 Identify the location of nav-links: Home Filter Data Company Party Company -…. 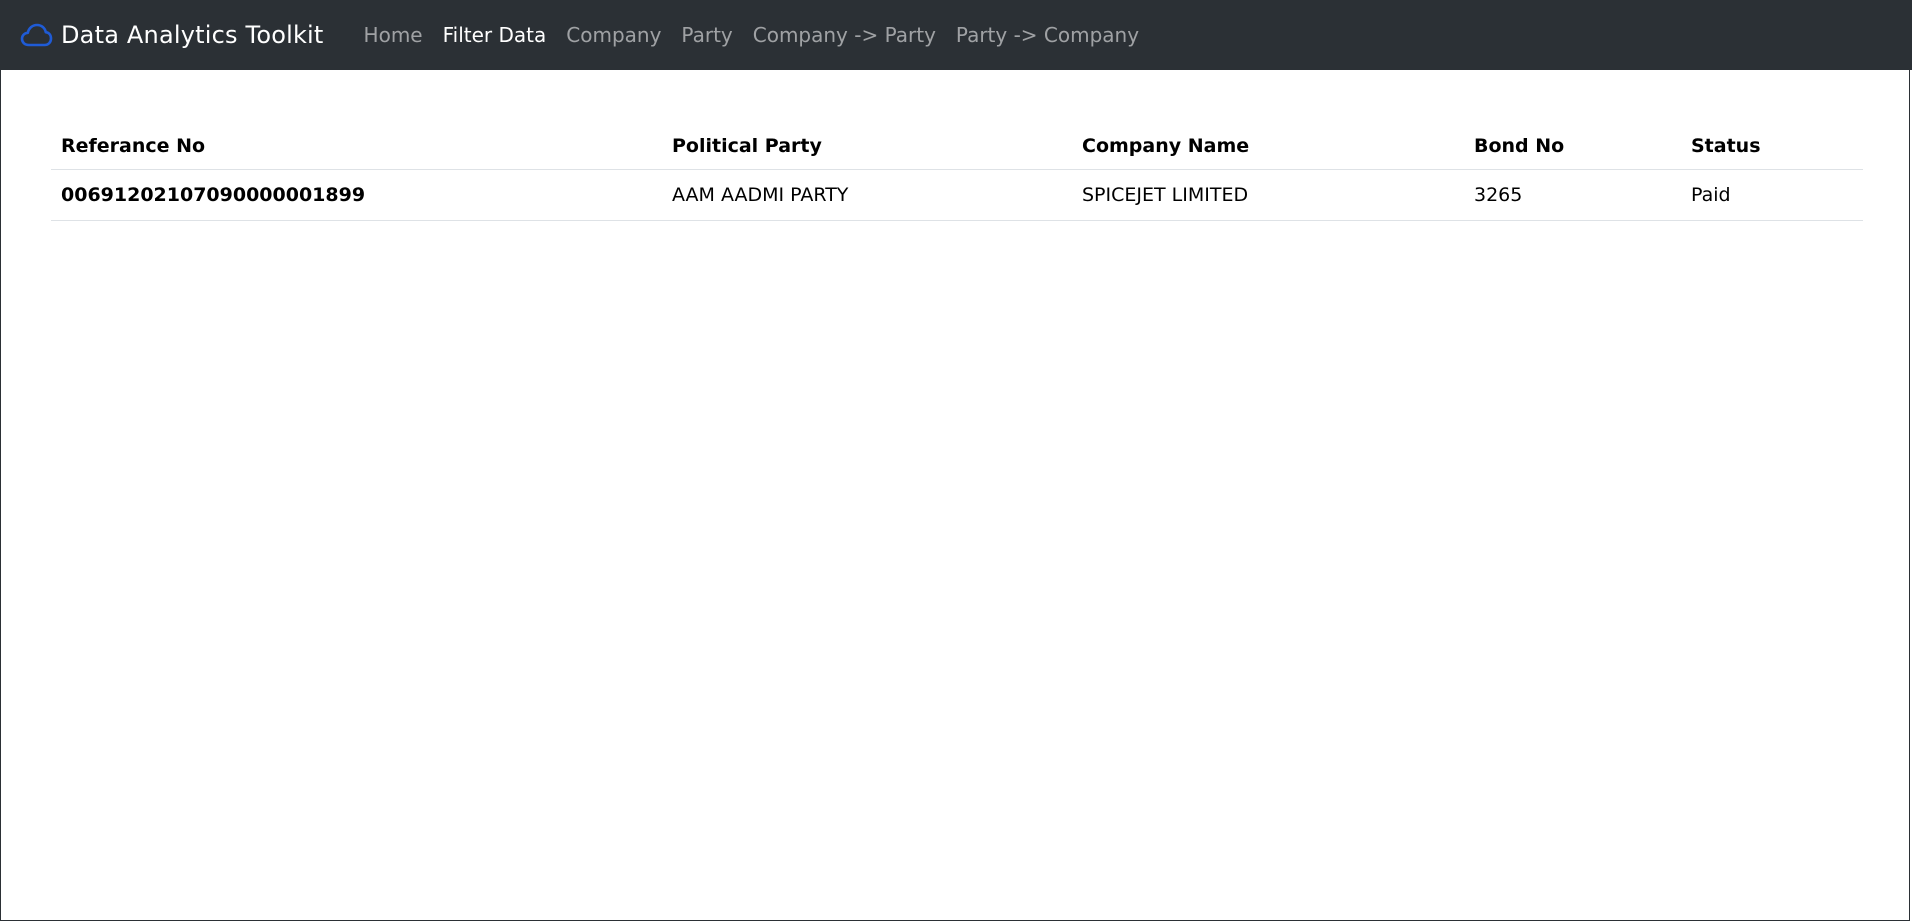
(752, 35).